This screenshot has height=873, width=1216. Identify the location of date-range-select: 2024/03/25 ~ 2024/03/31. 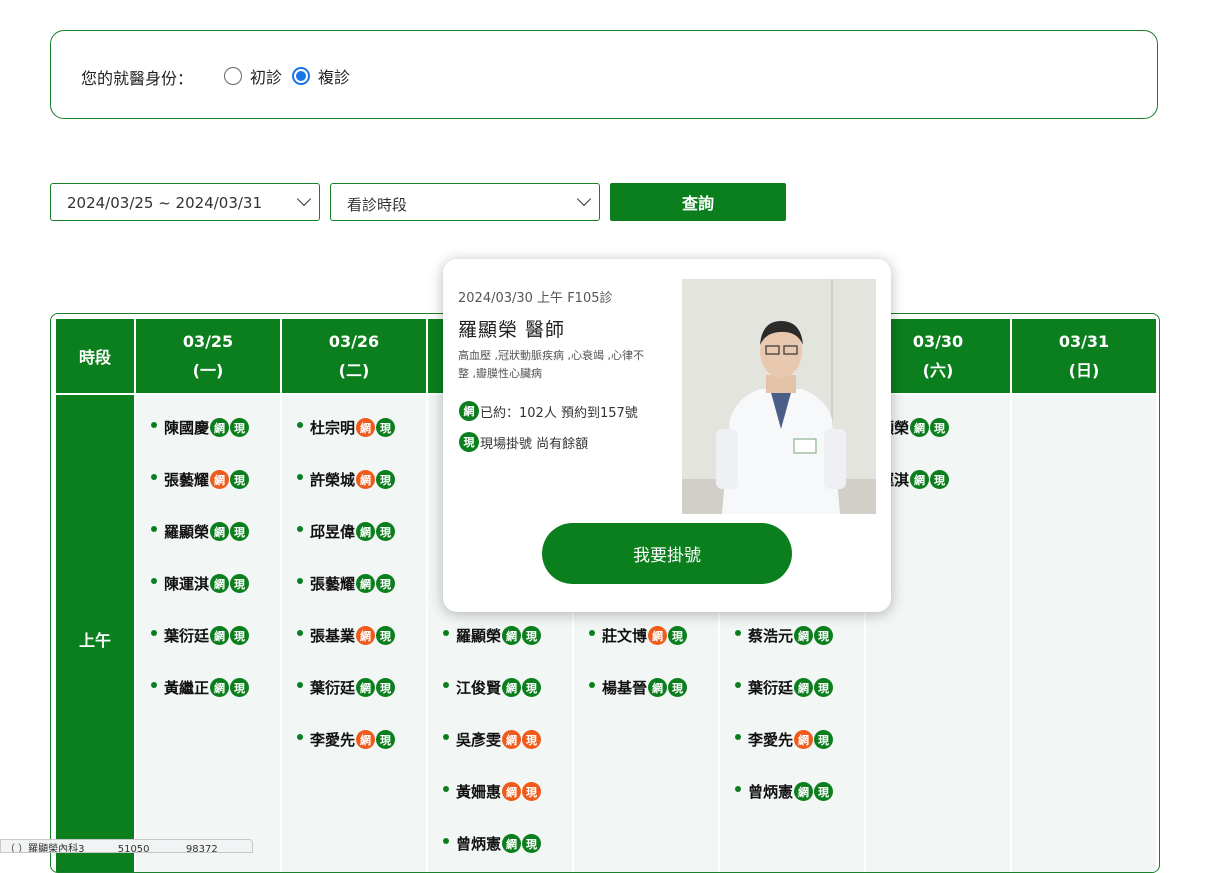
(185, 202).